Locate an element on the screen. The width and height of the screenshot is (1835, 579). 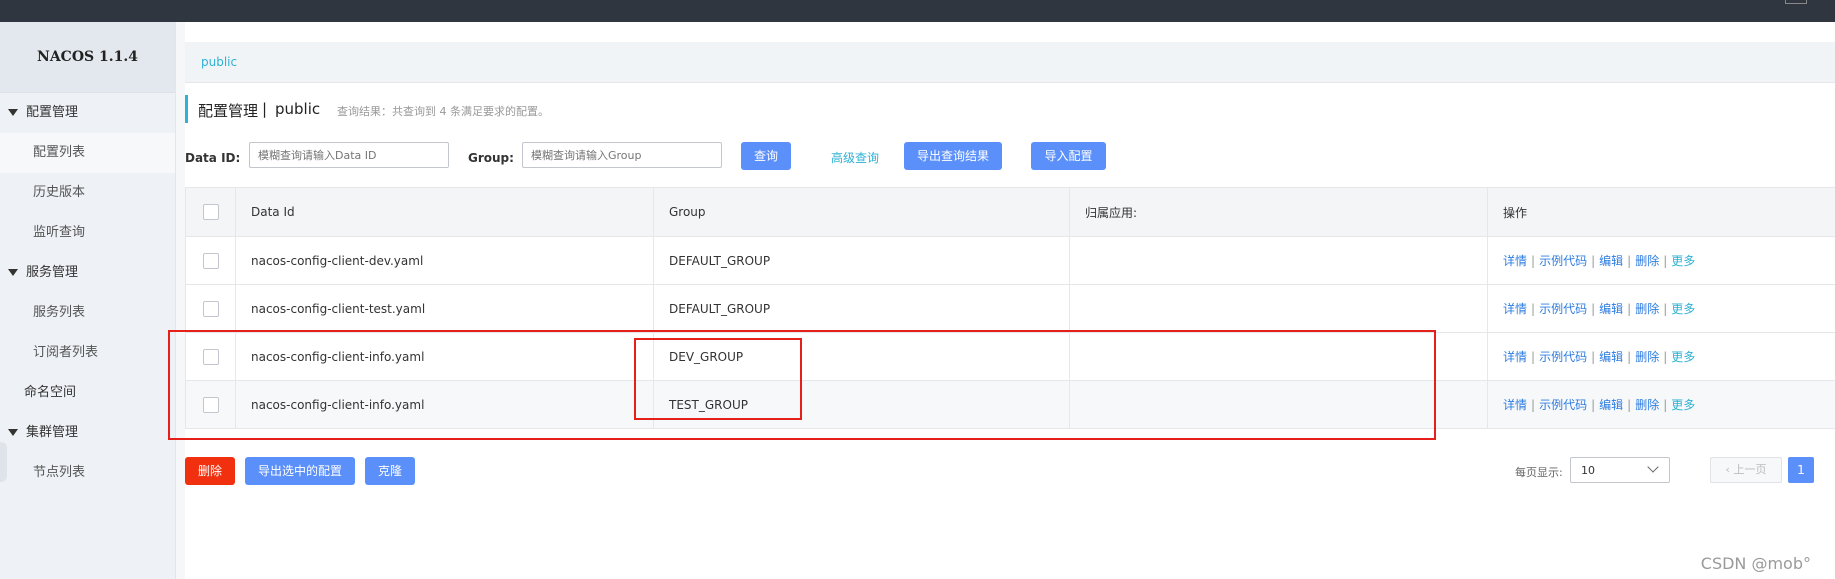
prev-page-label: 上一页 is located at coordinates (1750, 469).